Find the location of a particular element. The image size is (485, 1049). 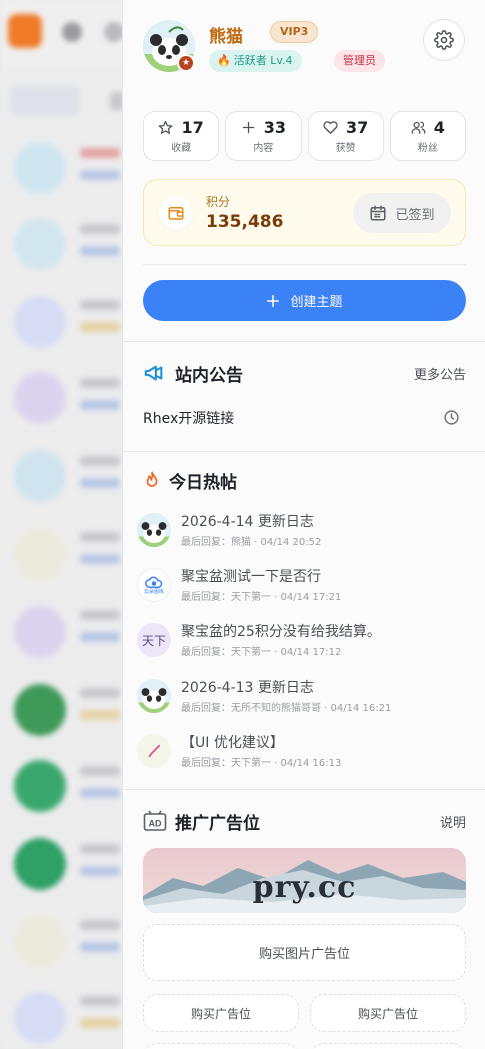

avatar: 天下 is located at coordinates (154, 640).